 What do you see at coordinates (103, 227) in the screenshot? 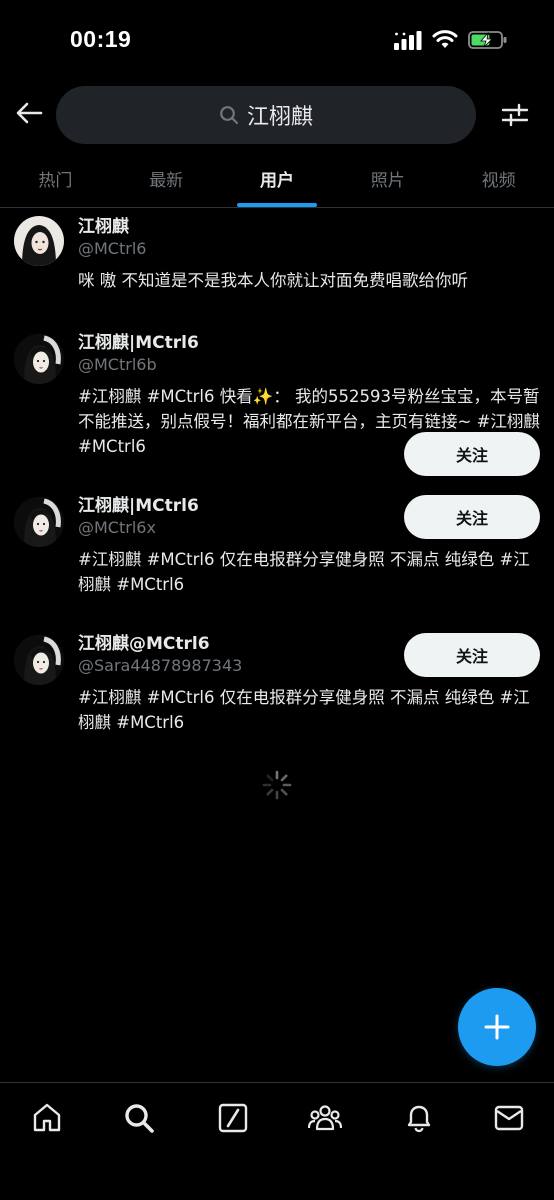
I see `user-display-name: 江栩麒` at bounding box center [103, 227].